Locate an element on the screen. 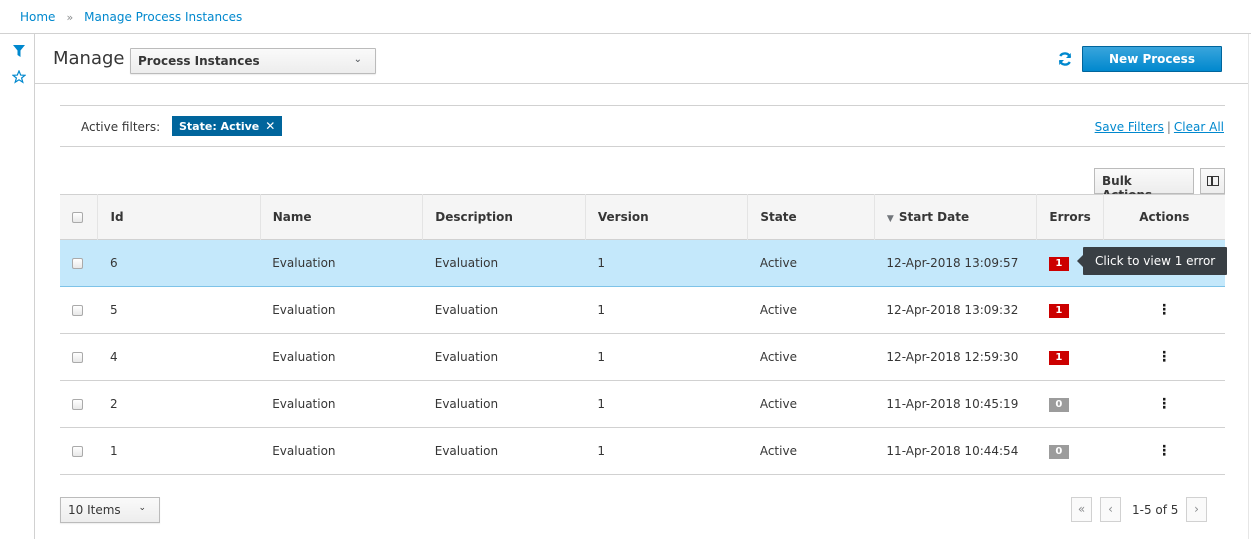  column-header-description: Description is located at coordinates (504, 217).